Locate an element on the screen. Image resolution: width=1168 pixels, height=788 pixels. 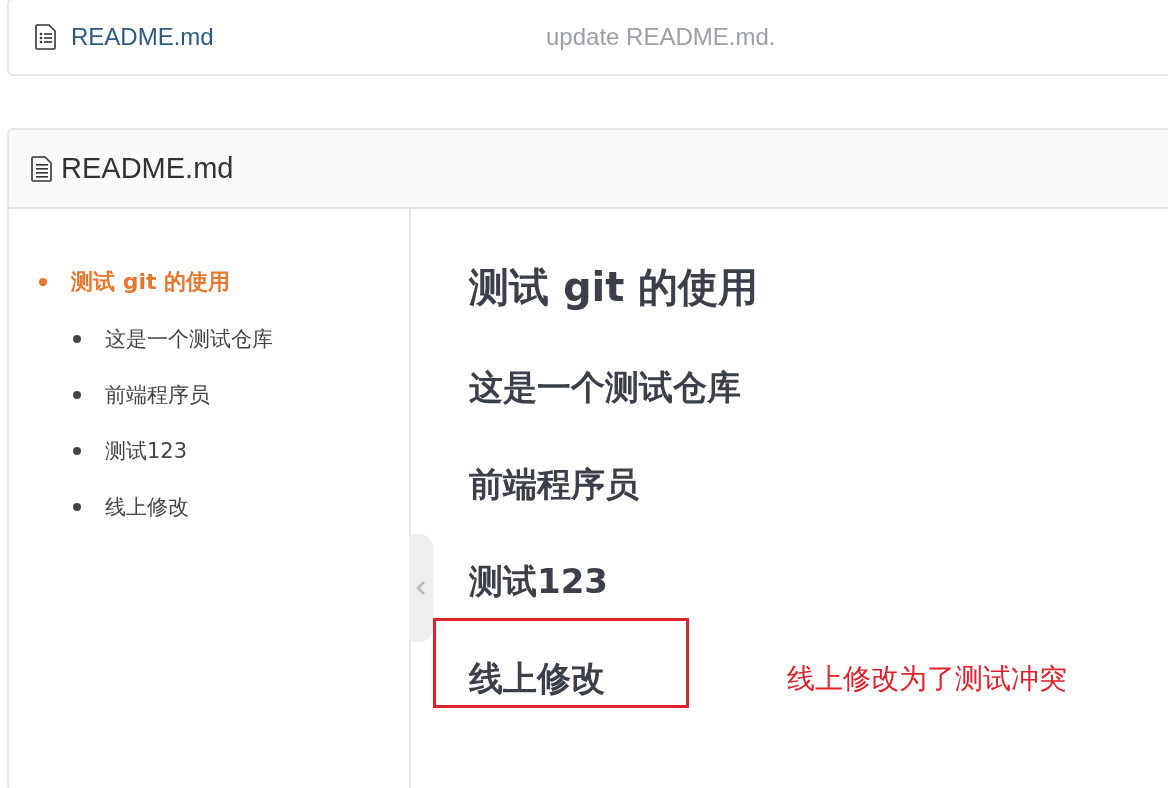
heading: 线上修改 is located at coordinates (537, 678).